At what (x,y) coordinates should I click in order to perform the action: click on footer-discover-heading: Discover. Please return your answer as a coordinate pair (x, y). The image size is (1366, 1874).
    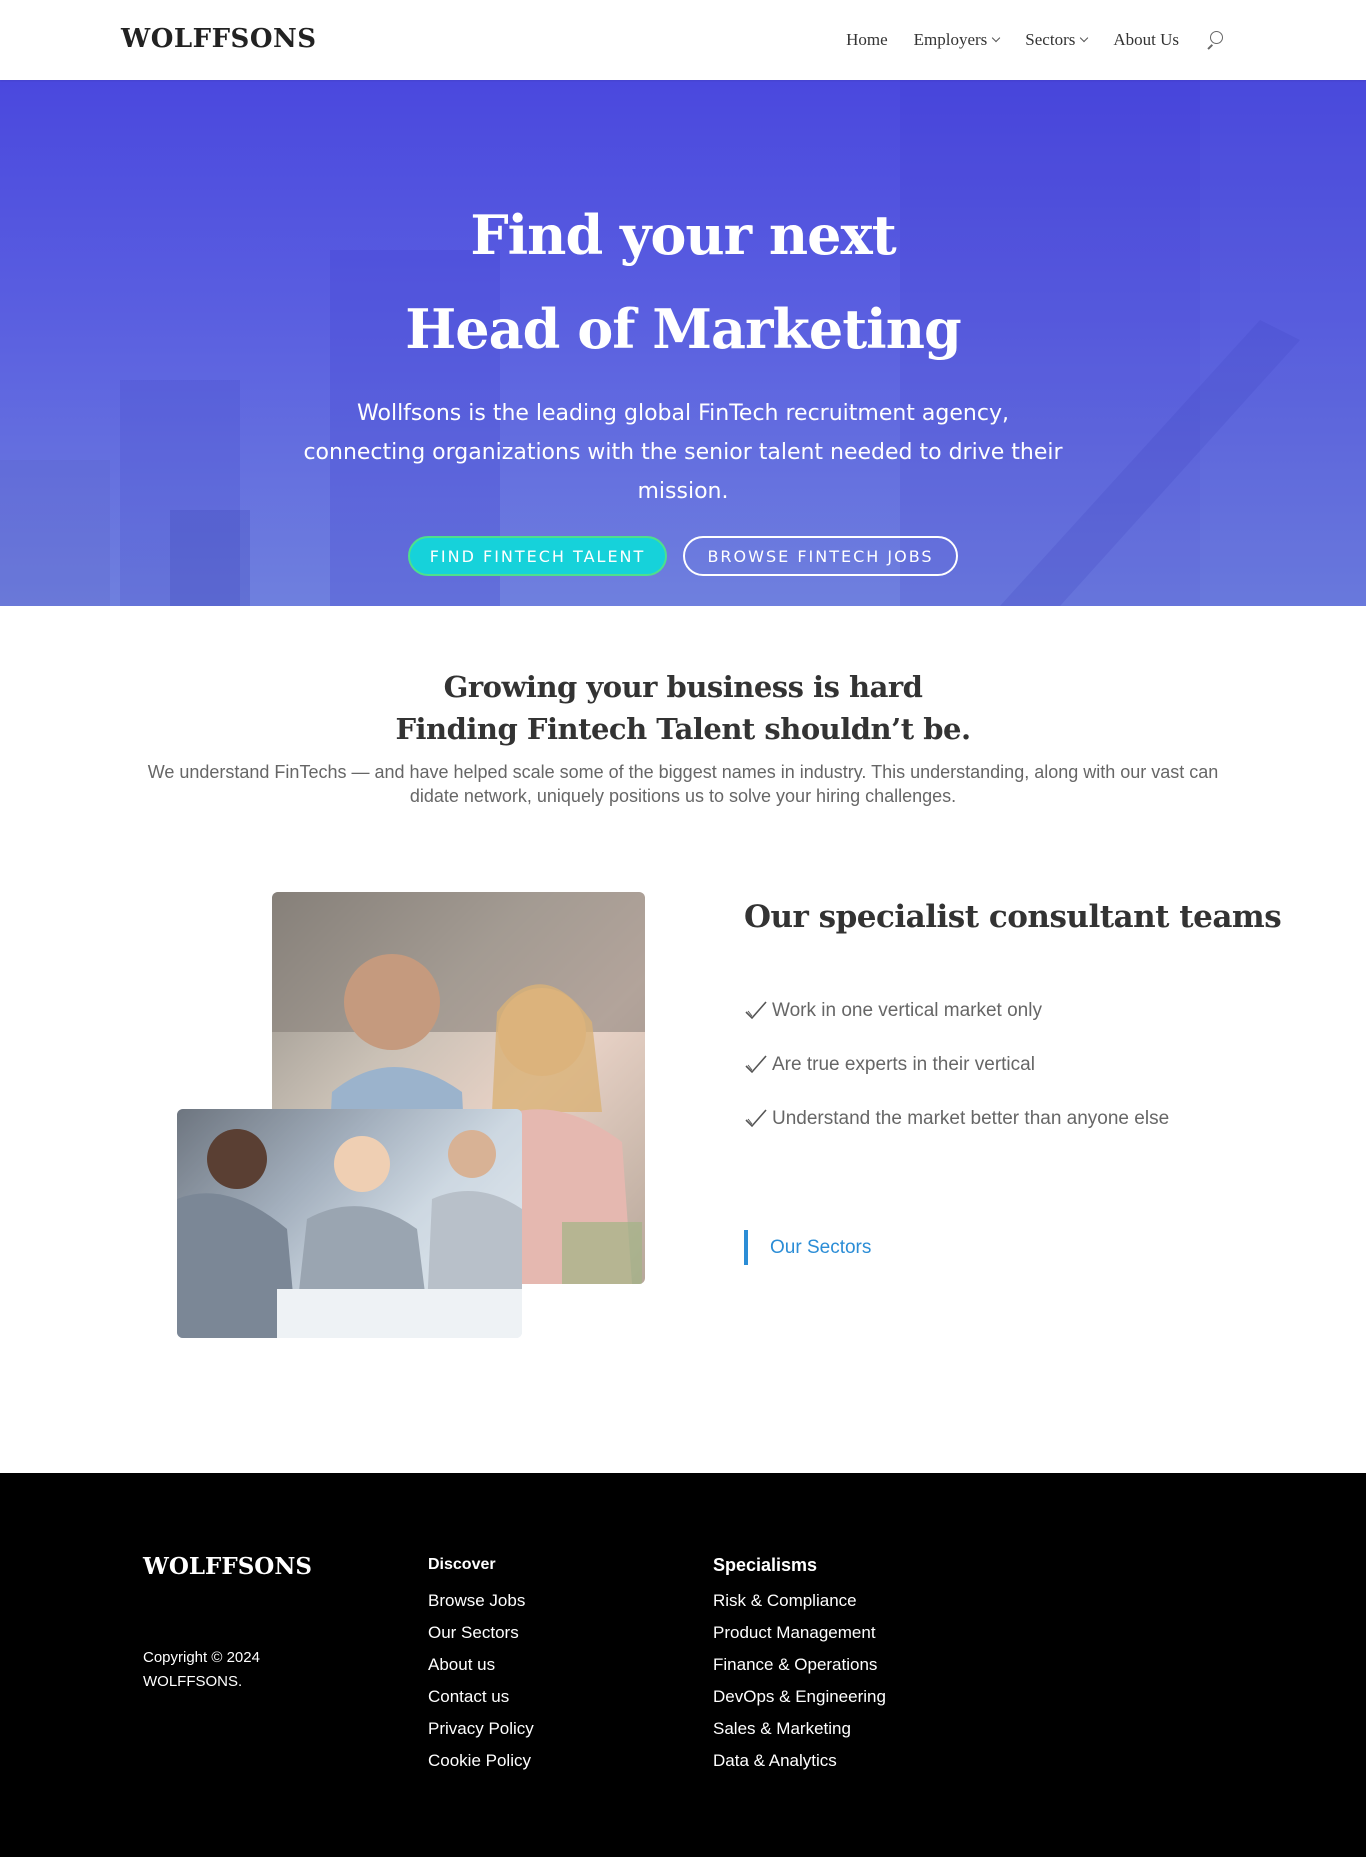
    Looking at the image, I should click on (462, 1564).